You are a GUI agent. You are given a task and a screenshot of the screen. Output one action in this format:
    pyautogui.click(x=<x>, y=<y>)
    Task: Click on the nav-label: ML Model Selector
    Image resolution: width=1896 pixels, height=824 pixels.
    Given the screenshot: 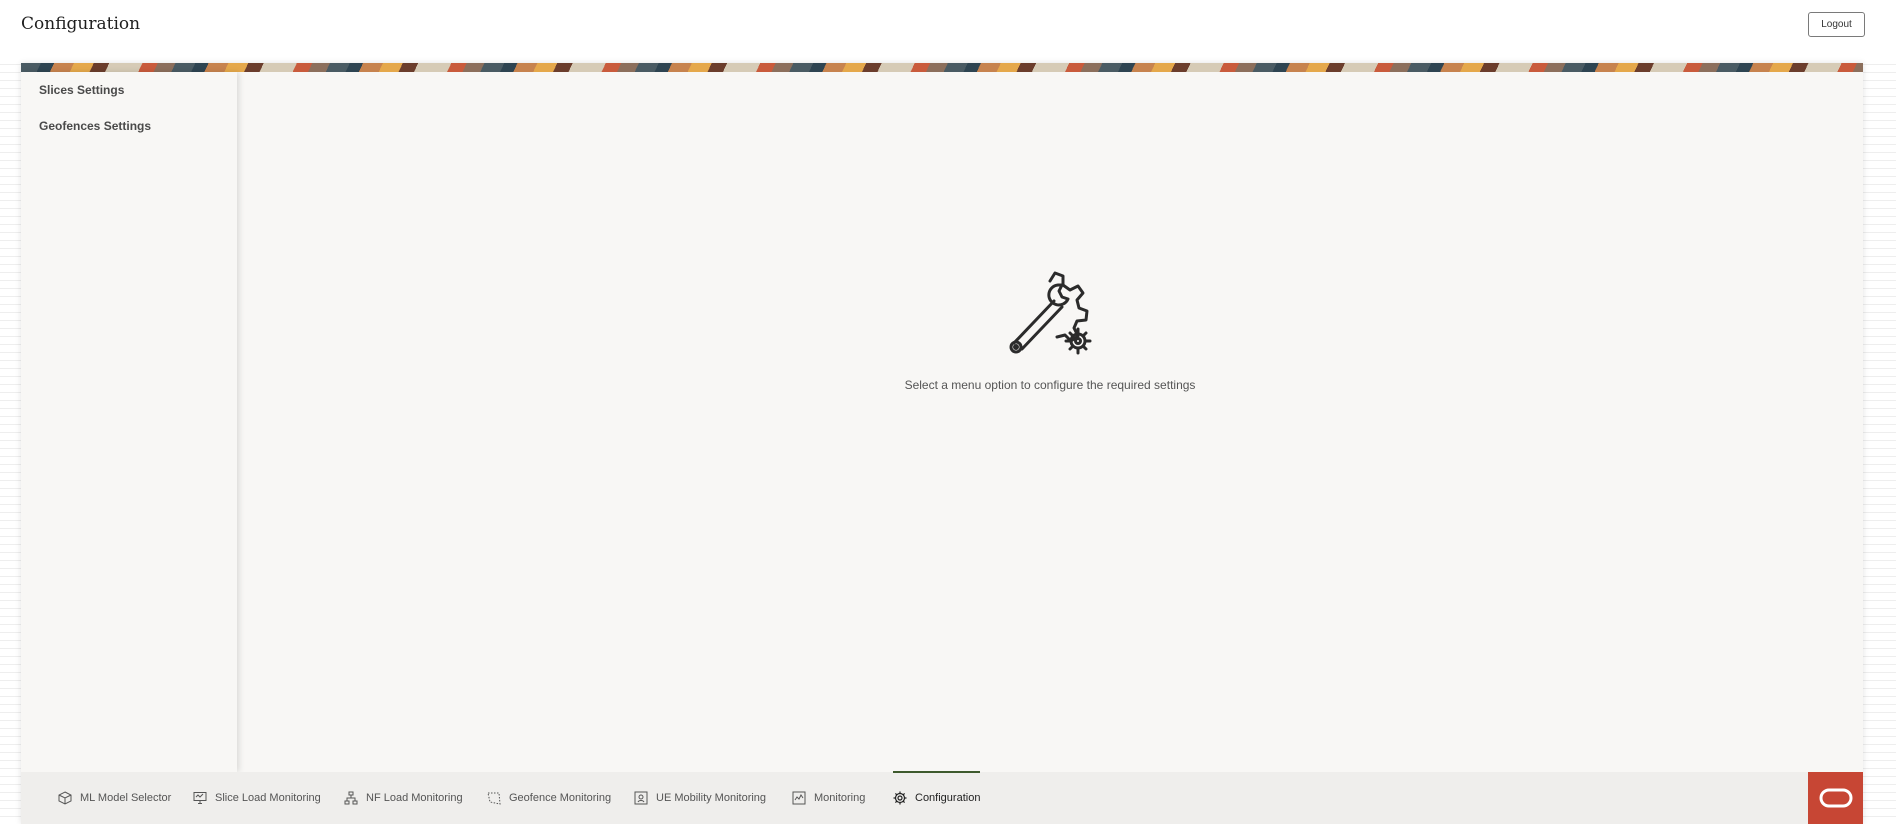 What is the action you would take?
    pyautogui.click(x=126, y=798)
    